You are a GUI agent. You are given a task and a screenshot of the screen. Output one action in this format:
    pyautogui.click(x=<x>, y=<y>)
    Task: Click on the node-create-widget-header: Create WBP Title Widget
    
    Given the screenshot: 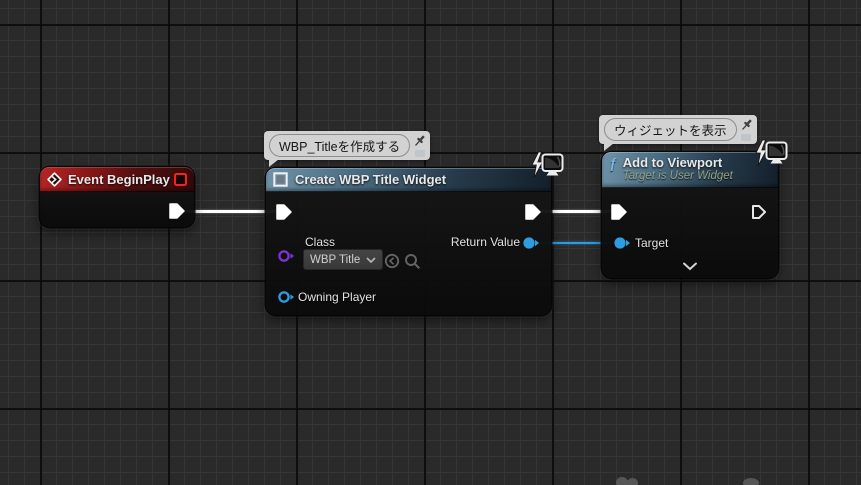 What is the action you would take?
    pyautogui.click(x=408, y=180)
    